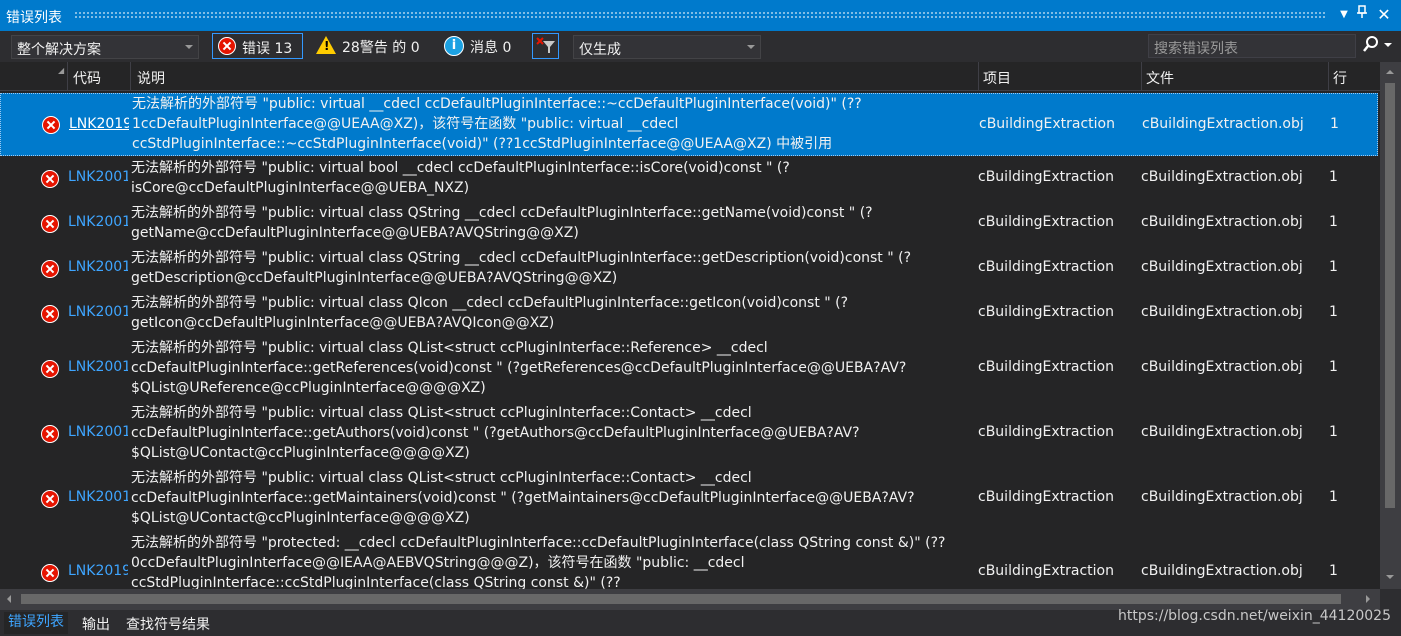 The width and height of the screenshot is (1401, 636). Describe the element at coordinates (1390, 295) in the screenshot. I see `vertical-scroll-thumb` at that location.